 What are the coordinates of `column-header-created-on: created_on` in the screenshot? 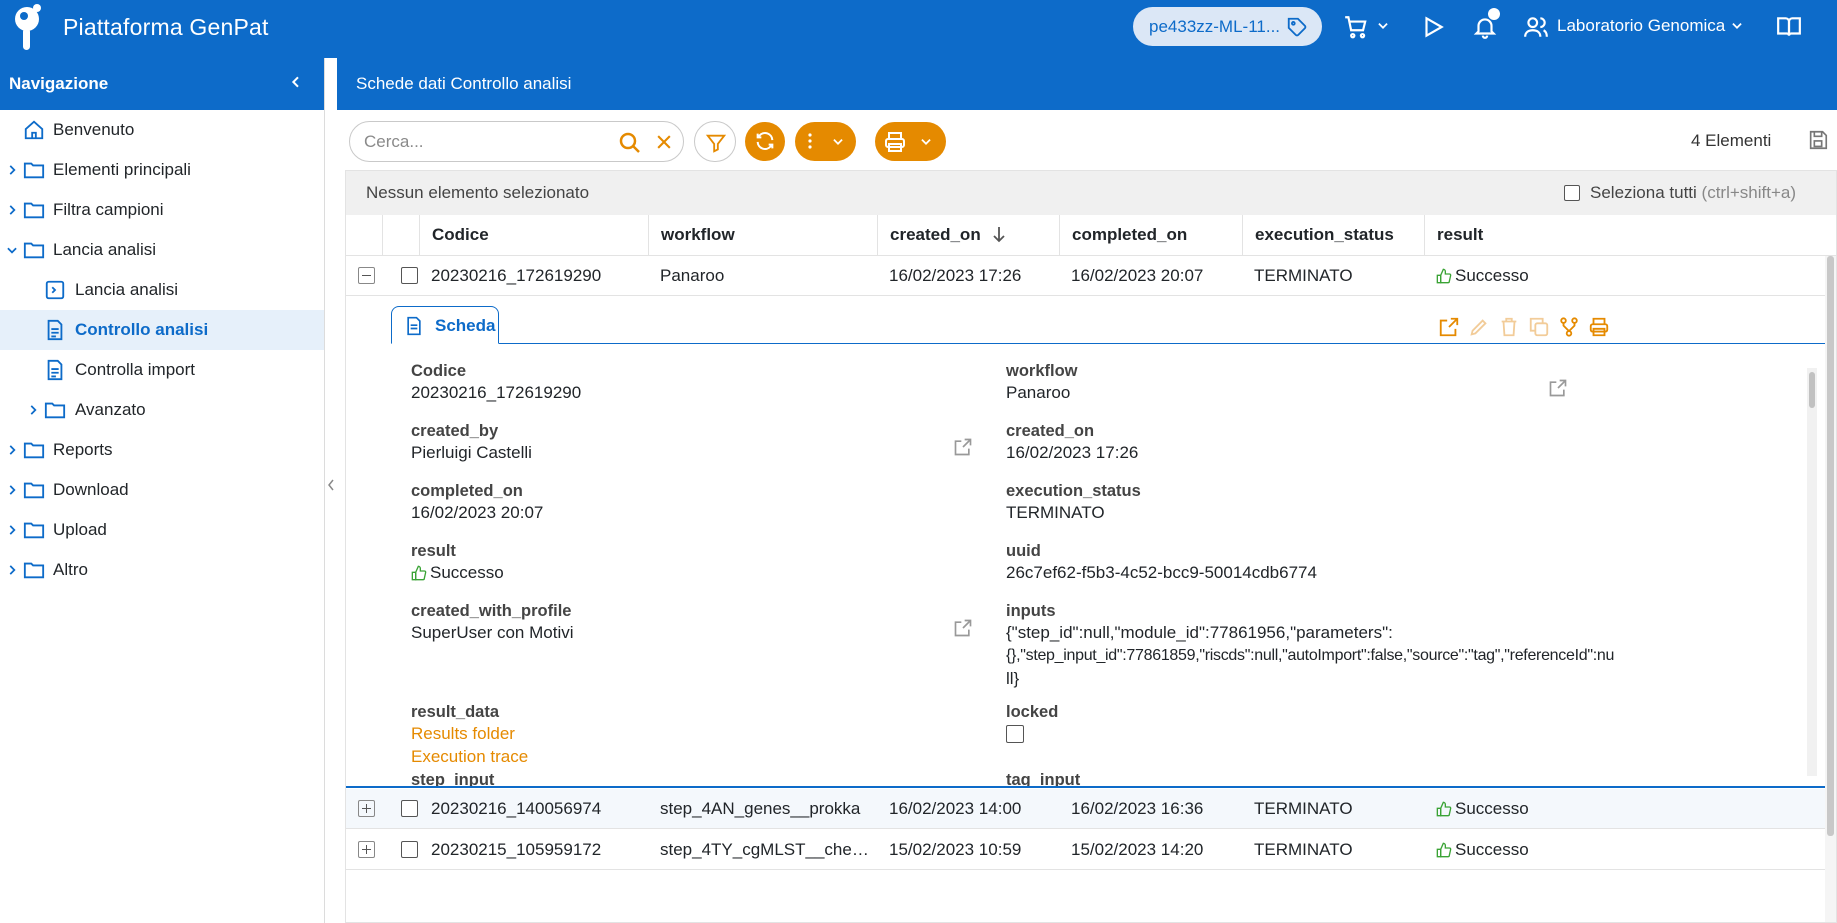 It's located at (968, 235).